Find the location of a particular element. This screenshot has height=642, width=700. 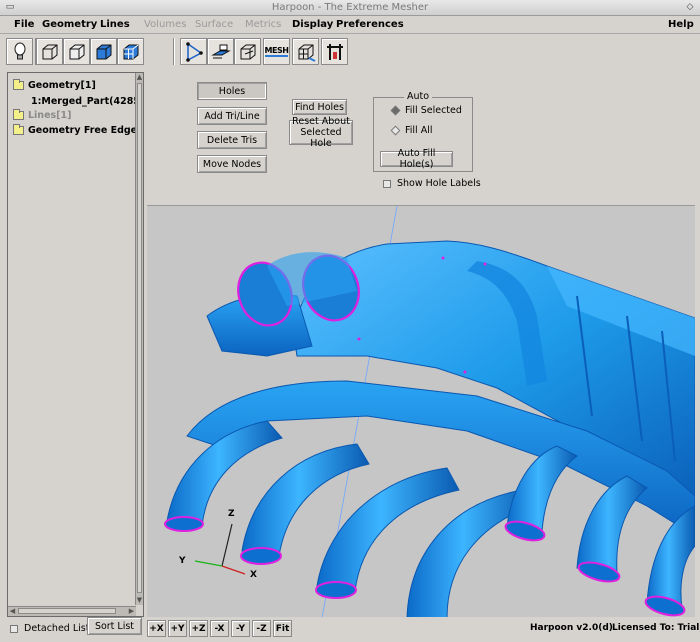

add-tri-line-button: Add Tri/Line is located at coordinates (232, 116).